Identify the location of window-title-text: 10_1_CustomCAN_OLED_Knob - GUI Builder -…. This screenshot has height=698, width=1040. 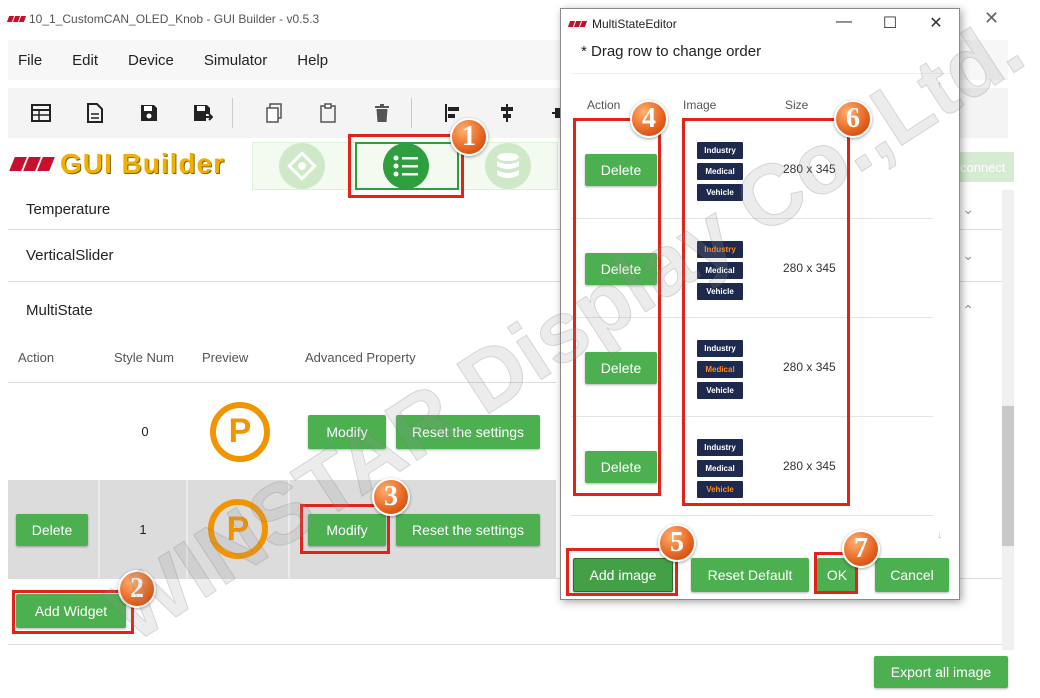
(174, 19).